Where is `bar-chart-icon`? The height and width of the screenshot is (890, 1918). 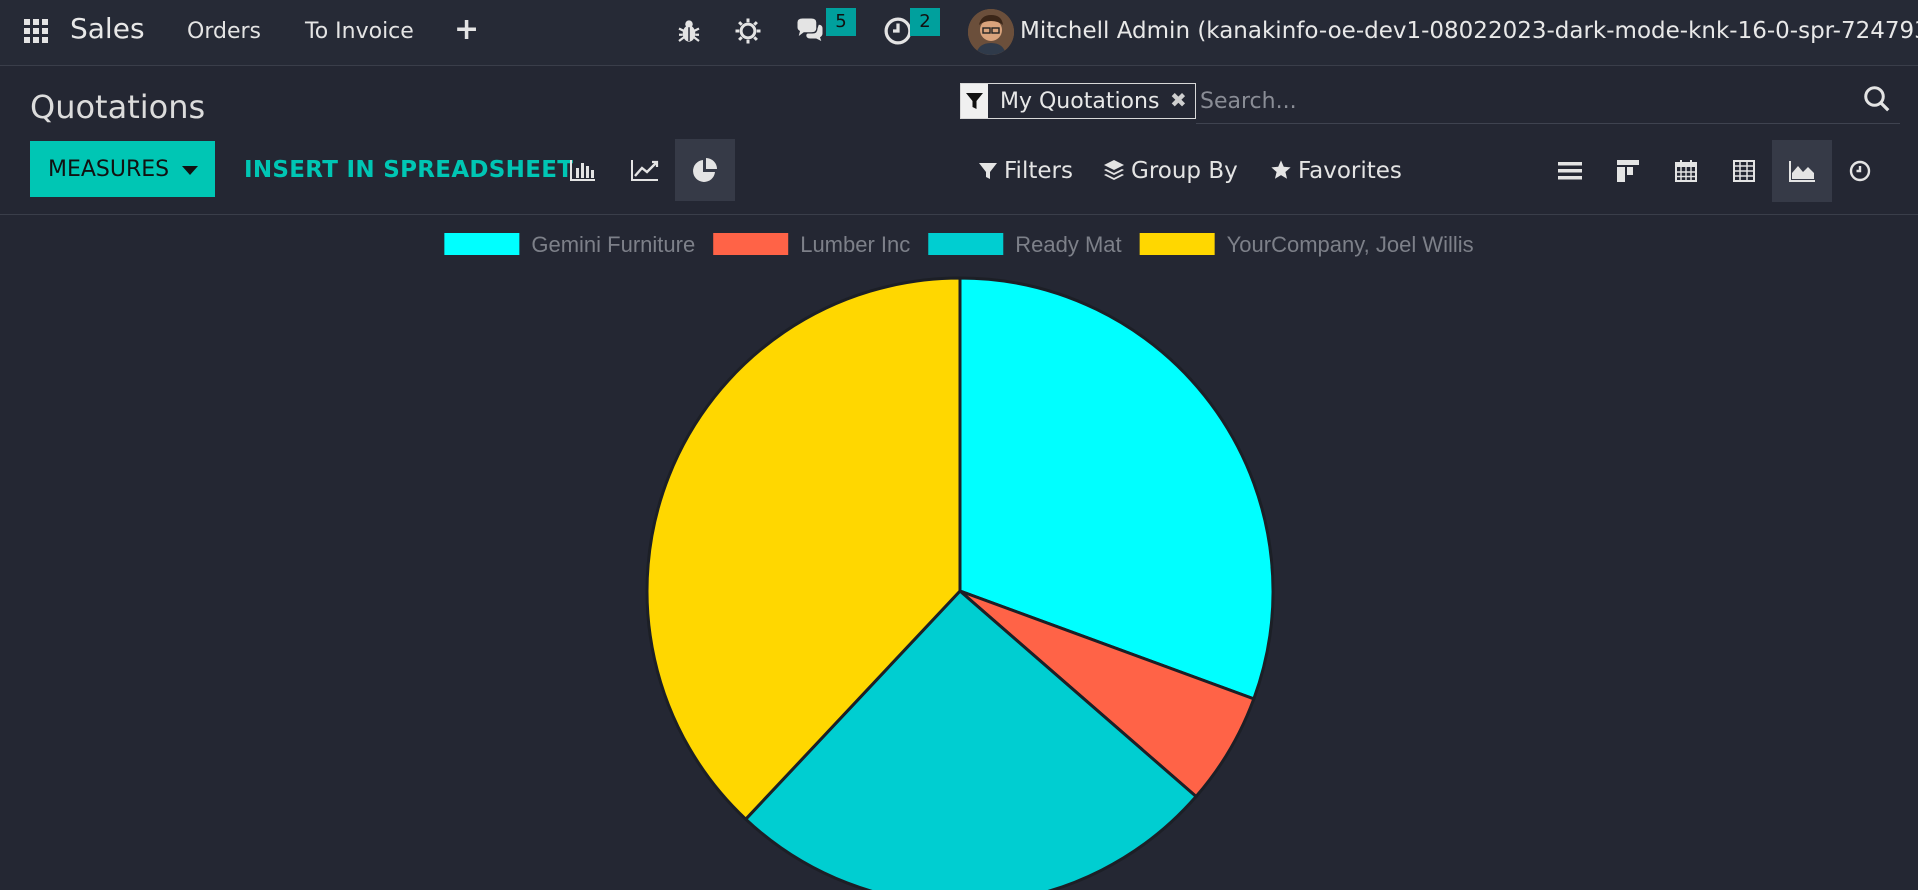 bar-chart-icon is located at coordinates (582, 170).